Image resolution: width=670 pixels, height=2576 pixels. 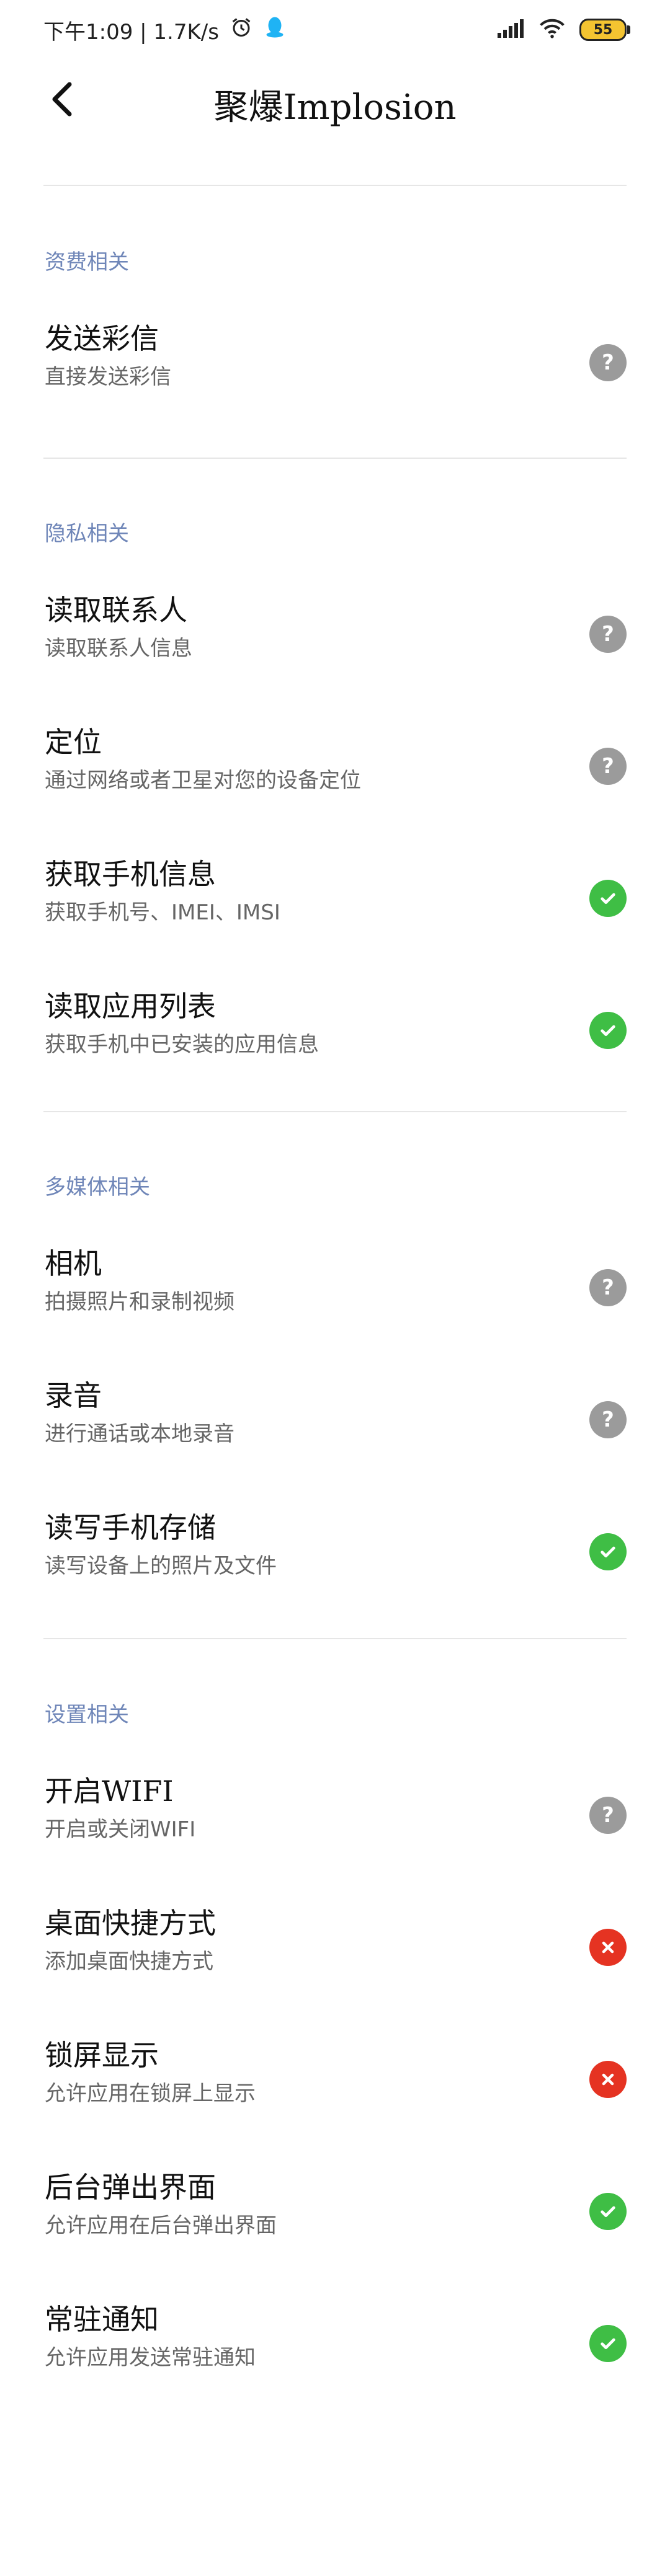 What do you see at coordinates (241, 30) in the screenshot?
I see `alarm-icon` at bounding box center [241, 30].